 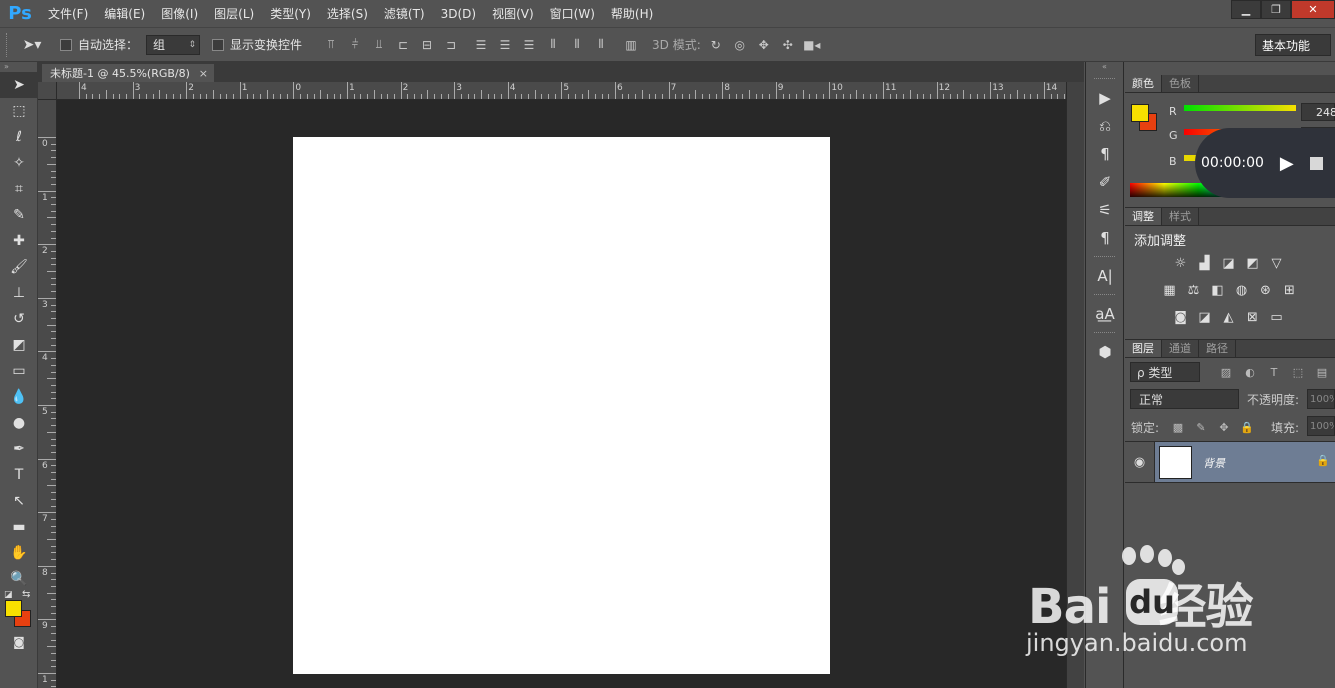 I want to click on show-transform-checkbox, so click(x=218, y=44).